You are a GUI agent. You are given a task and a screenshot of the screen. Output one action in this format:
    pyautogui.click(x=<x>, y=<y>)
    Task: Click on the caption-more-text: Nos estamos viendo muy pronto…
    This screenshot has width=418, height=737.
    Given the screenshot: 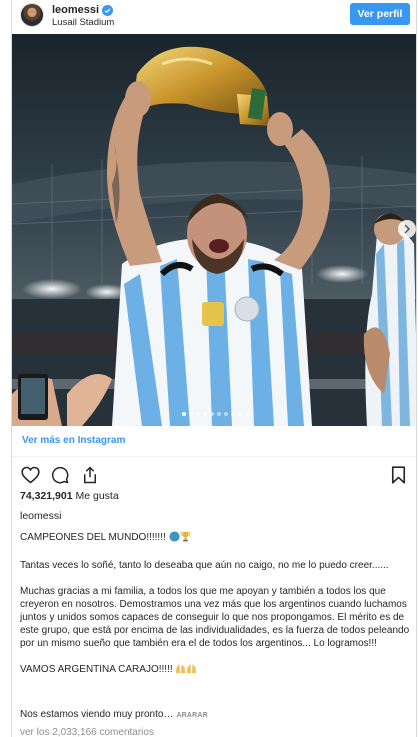 What is the action you would take?
    pyautogui.click(x=97, y=714)
    